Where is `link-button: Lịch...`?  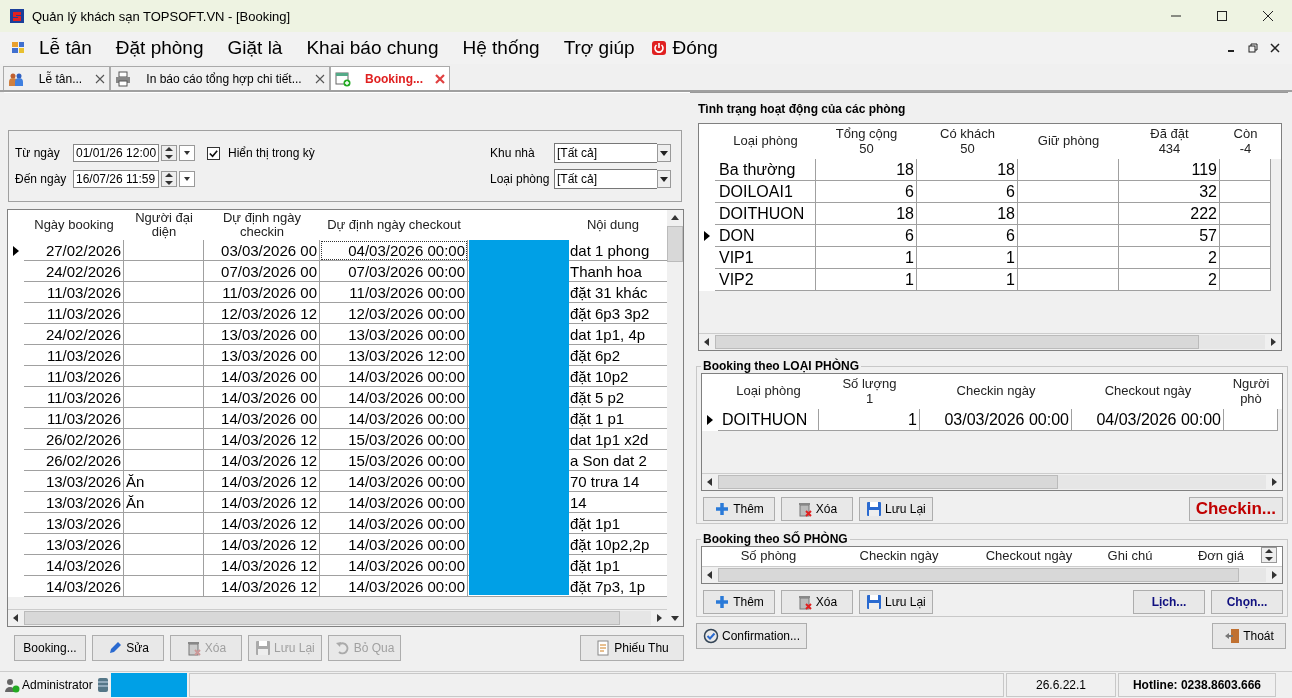 link-button: Lịch... is located at coordinates (1169, 602).